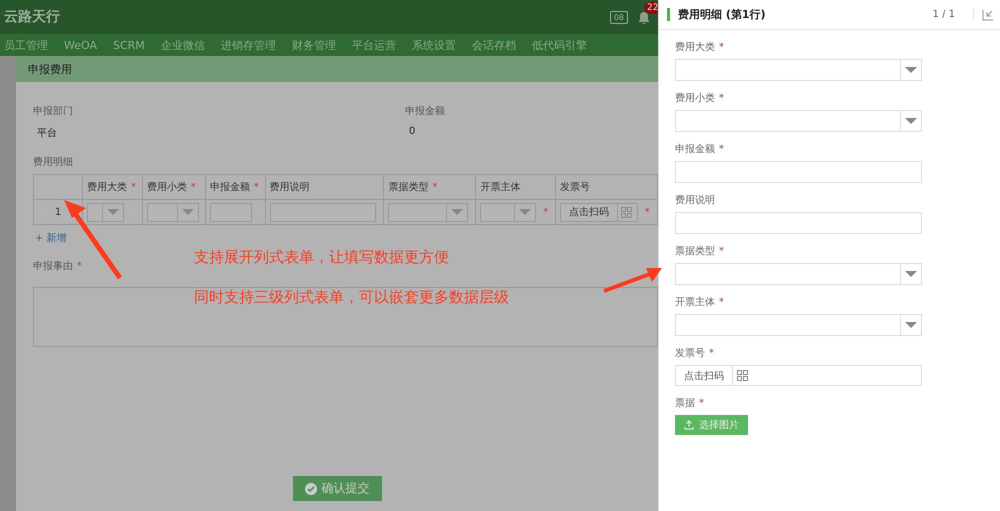 The height and width of the screenshot is (511, 1000). I want to click on field-label: 票据类型 *, so click(700, 251).